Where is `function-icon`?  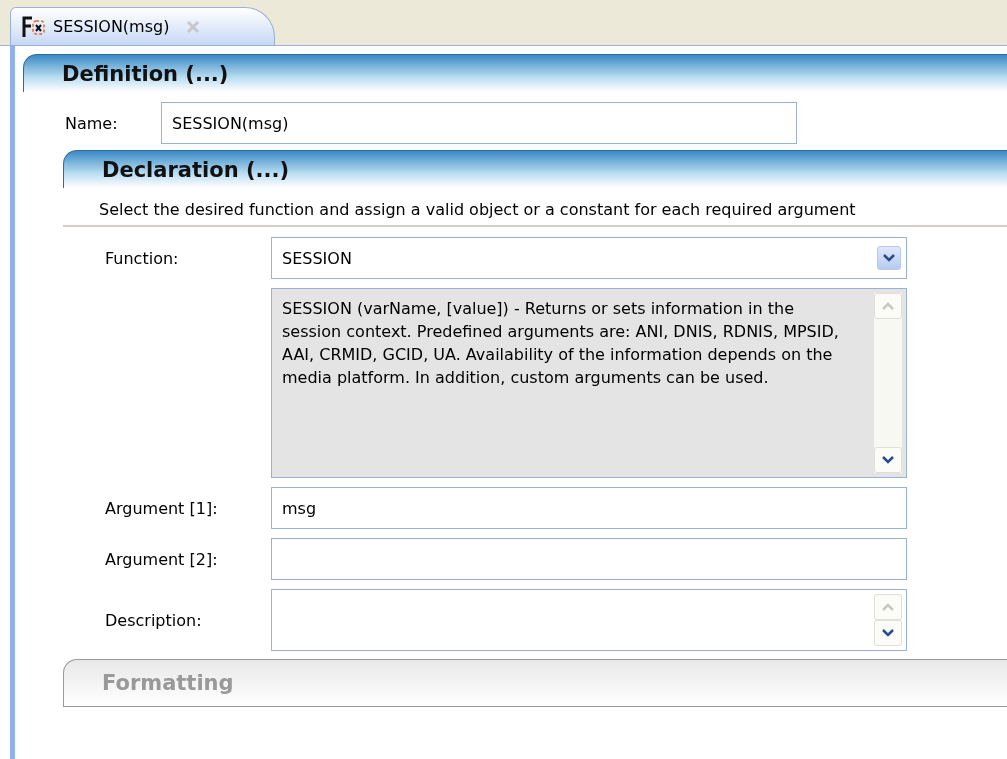
function-icon is located at coordinates (34, 26).